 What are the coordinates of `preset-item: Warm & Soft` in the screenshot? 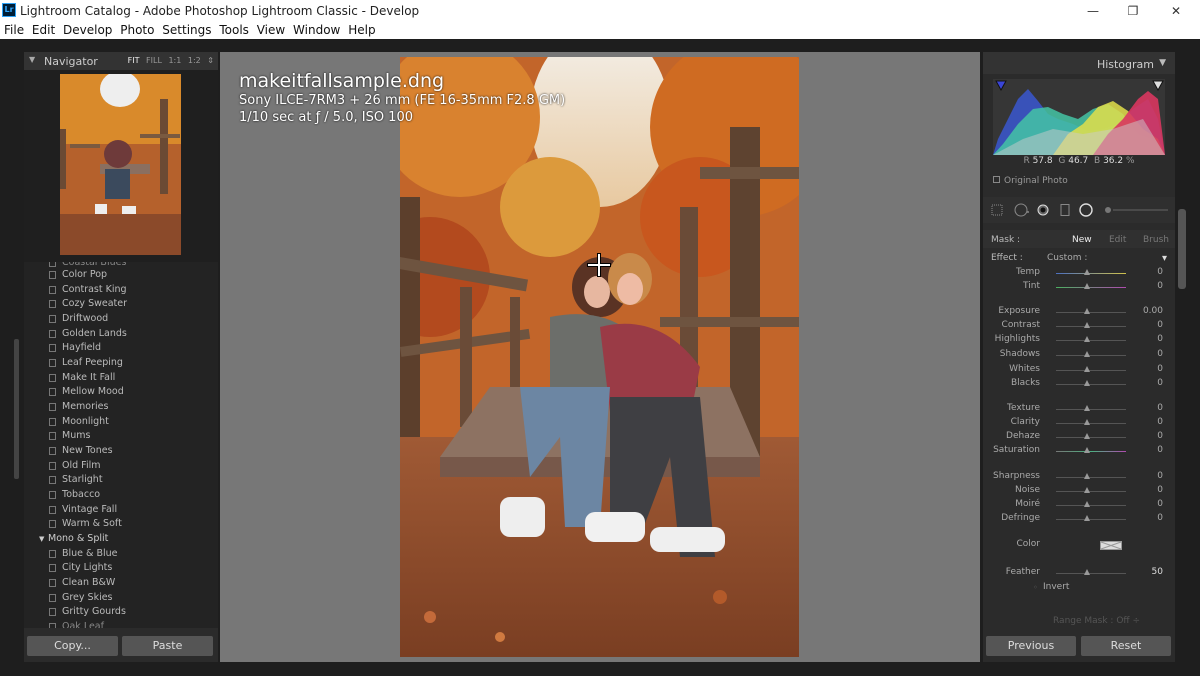 It's located at (121, 524).